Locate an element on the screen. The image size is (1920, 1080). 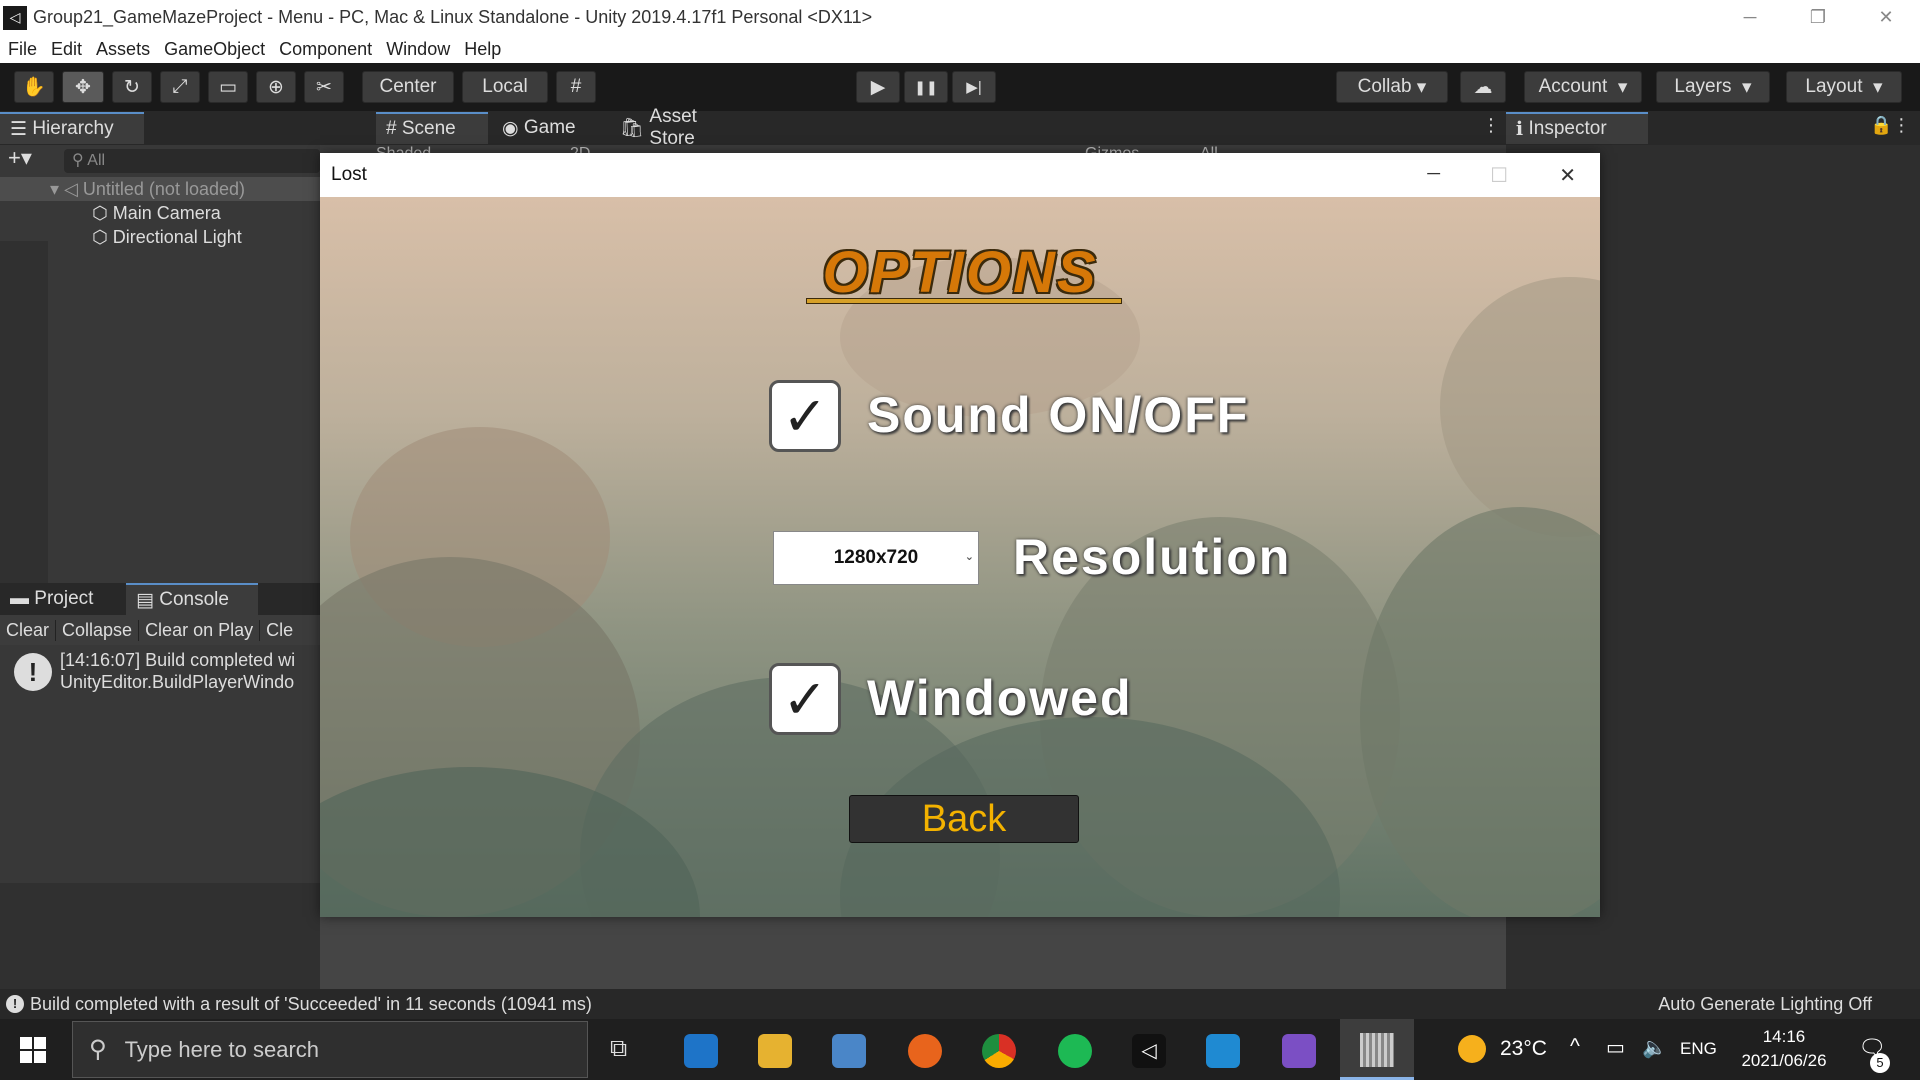
layout-dropdown: Layout ▾ is located at coordinates (1844, 87).